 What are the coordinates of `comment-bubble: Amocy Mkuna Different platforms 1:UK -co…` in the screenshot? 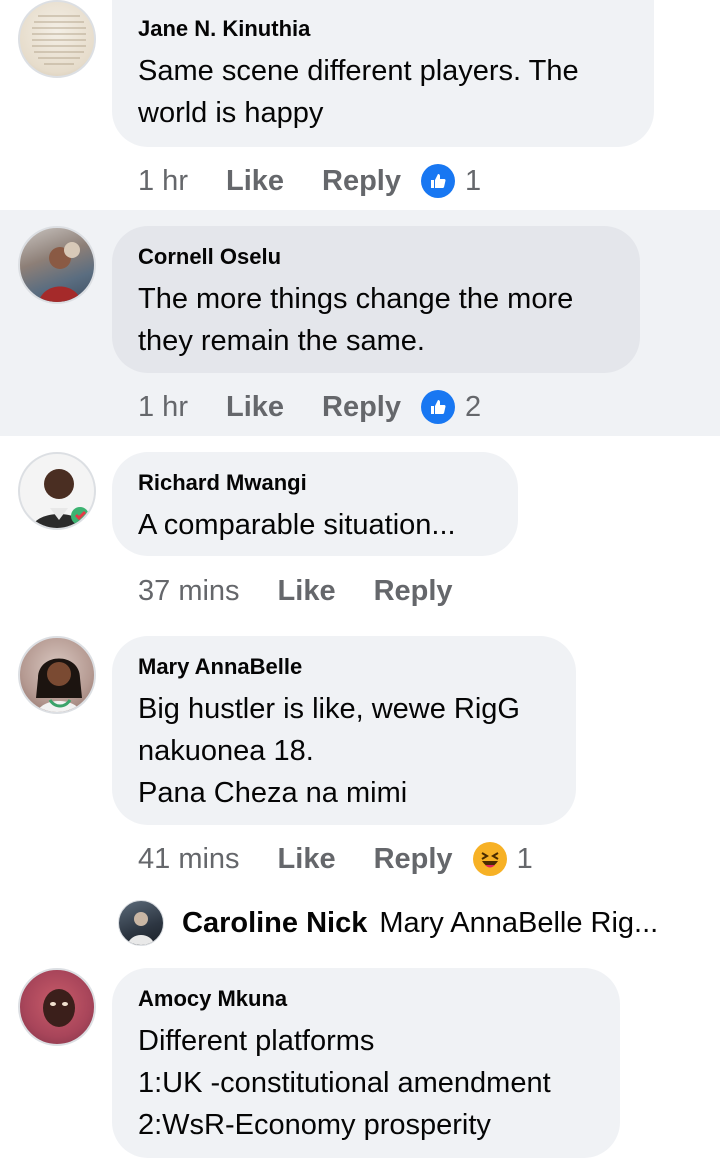 It's located at (366, 1063).